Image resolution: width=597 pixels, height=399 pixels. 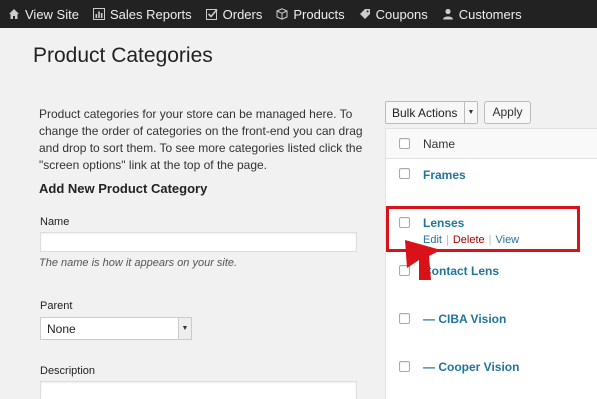 What do you see at coordinates (491, 144) in the screenshot?
I see `table-header: Name` at bounding box center [491, 144].